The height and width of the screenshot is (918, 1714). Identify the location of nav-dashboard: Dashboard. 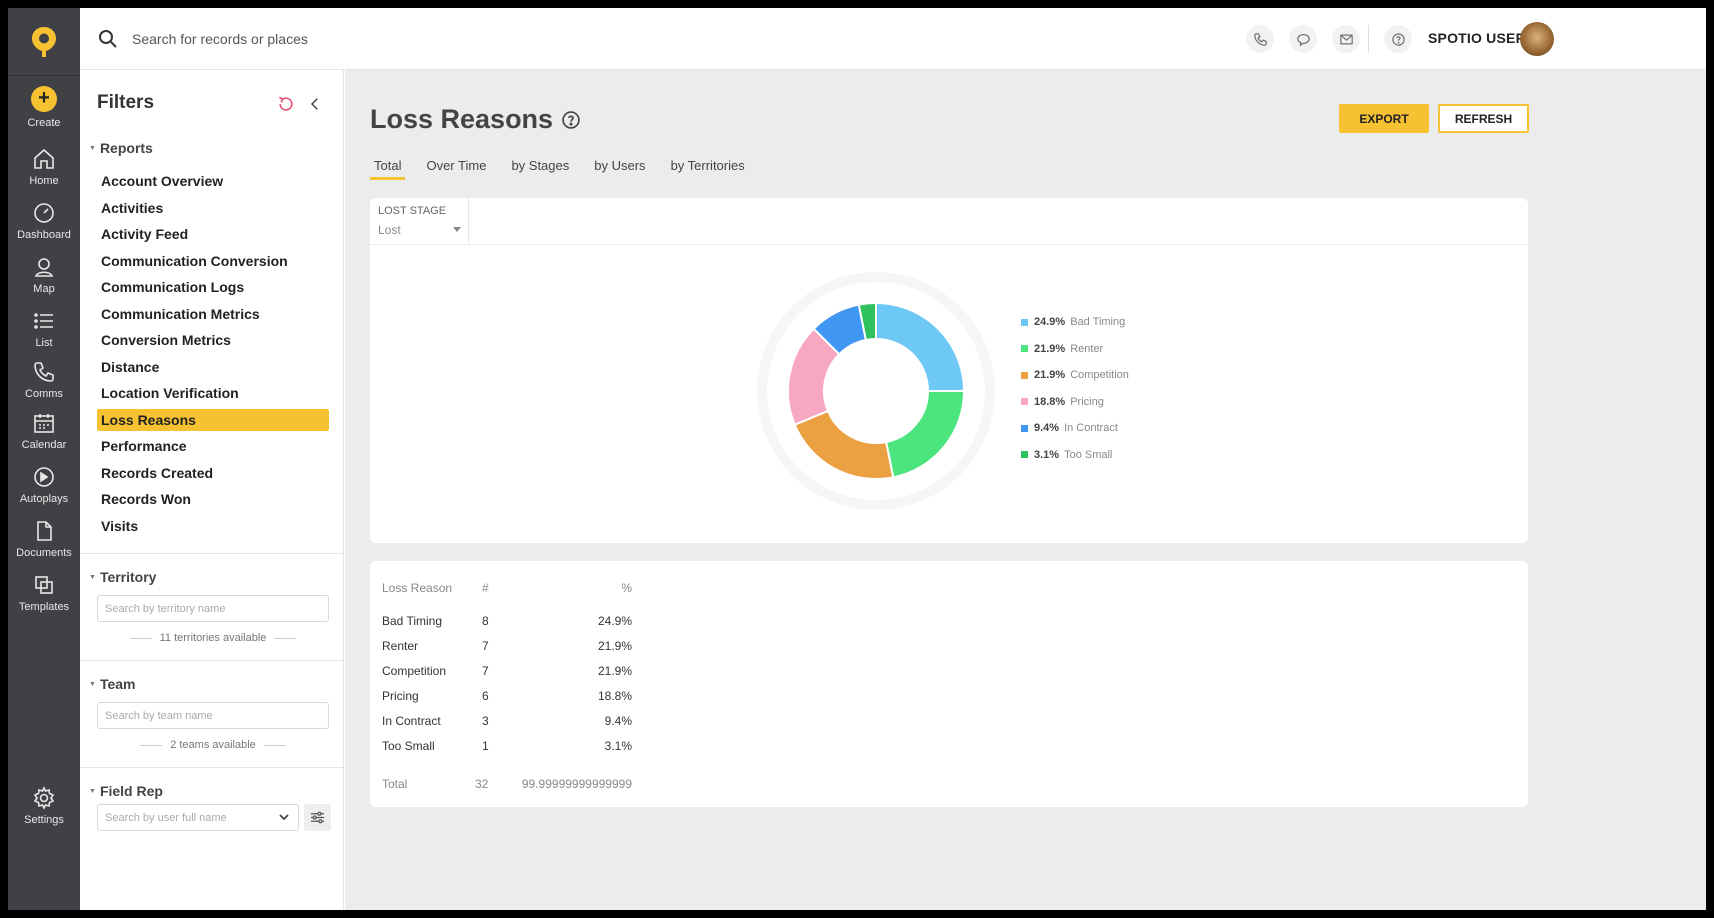
(44, 228).